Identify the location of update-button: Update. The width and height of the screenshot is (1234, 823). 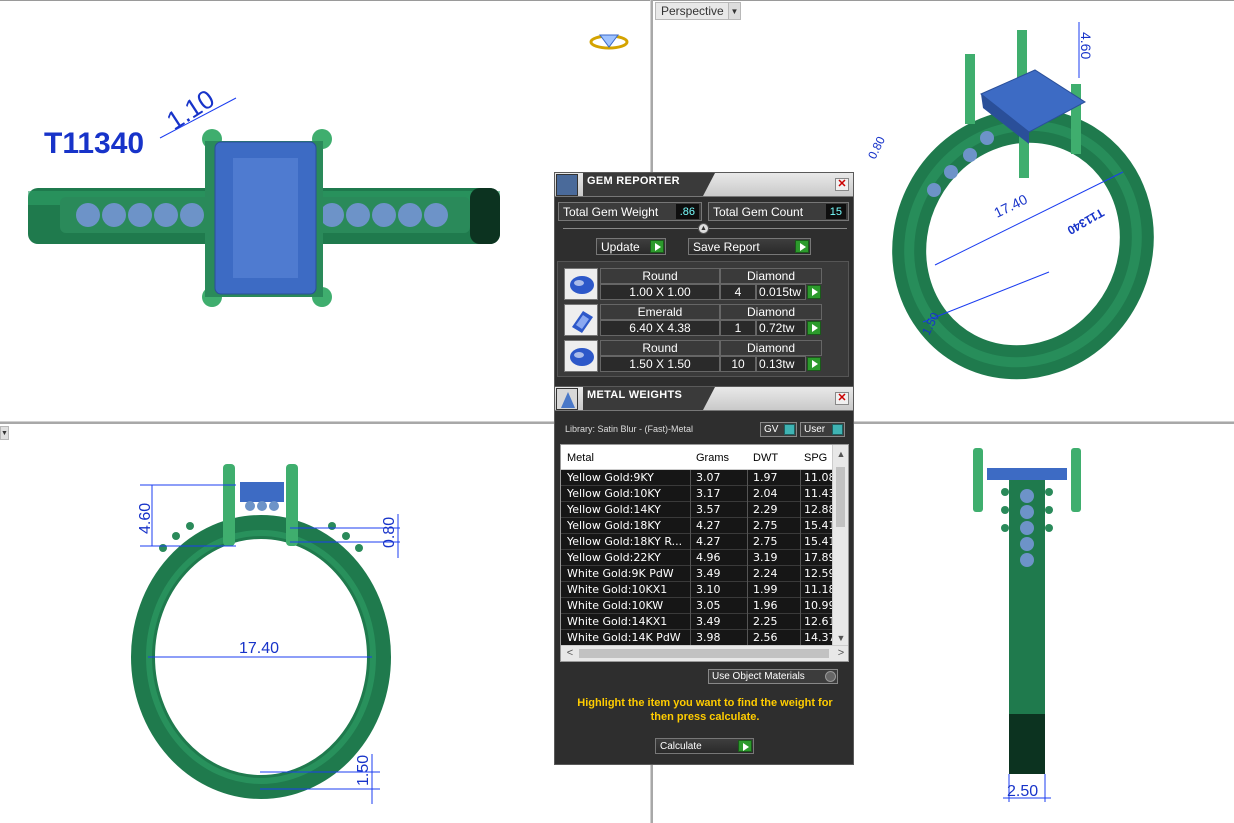
(631, 246).